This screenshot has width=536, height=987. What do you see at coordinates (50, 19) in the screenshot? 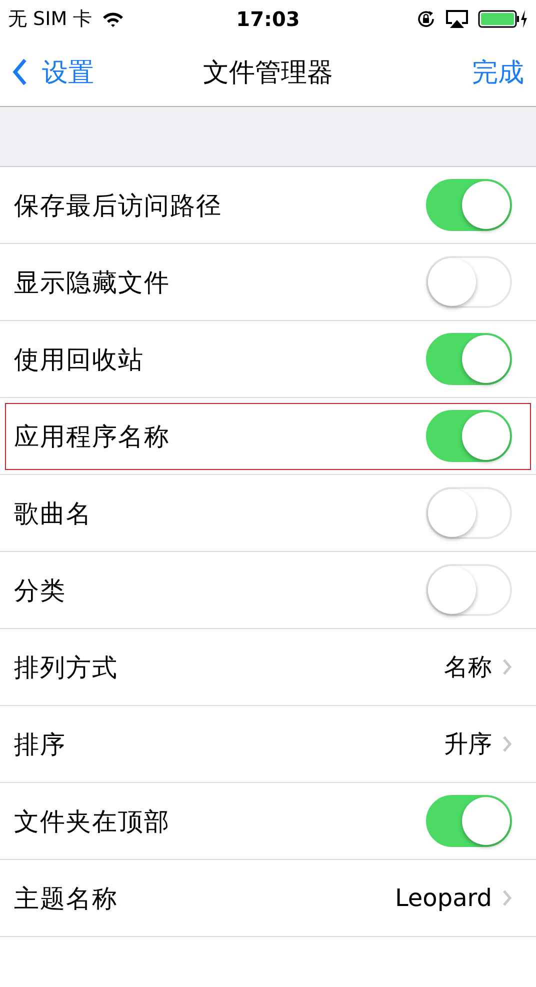
I see `carrier-label: 无 SIM 卡` at bounding box center [50, 19].